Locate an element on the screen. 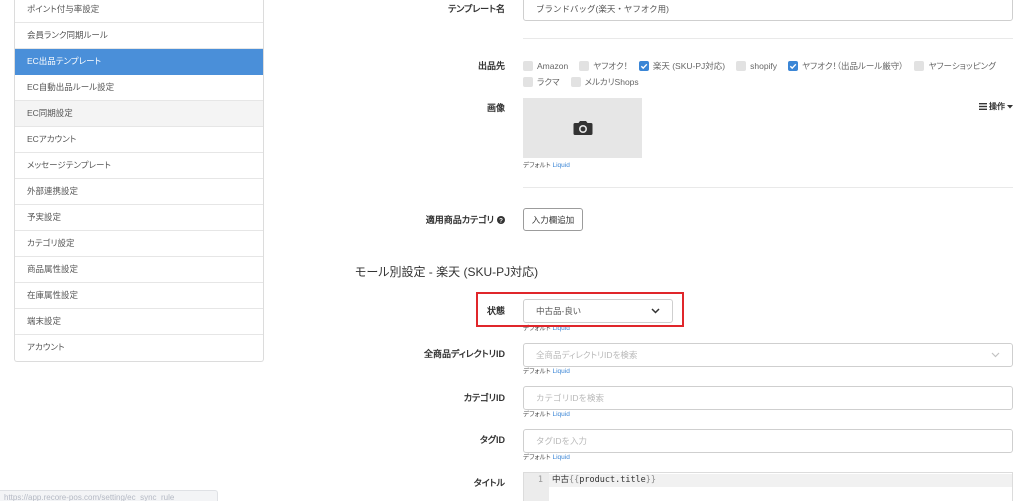 The height and width of the screenshot is (501, 1024). condition-helper: デフォルト Liquid is located at coordinates (546, 329).